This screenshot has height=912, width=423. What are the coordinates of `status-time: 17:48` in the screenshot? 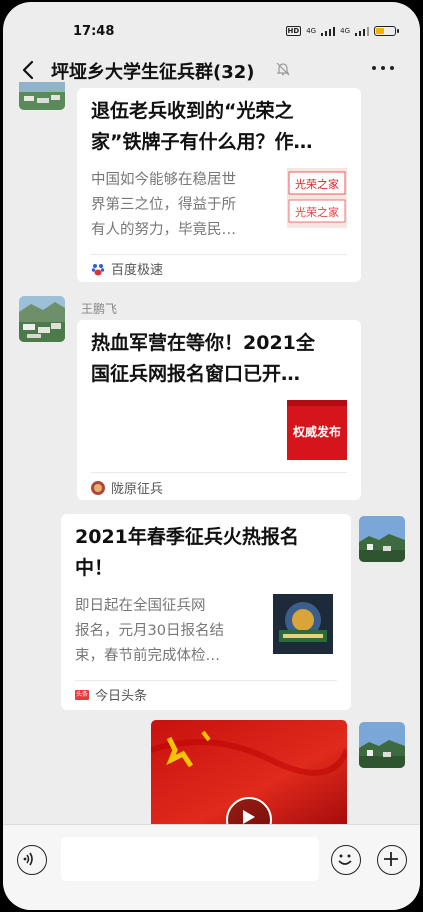 It's located at (94, 31).